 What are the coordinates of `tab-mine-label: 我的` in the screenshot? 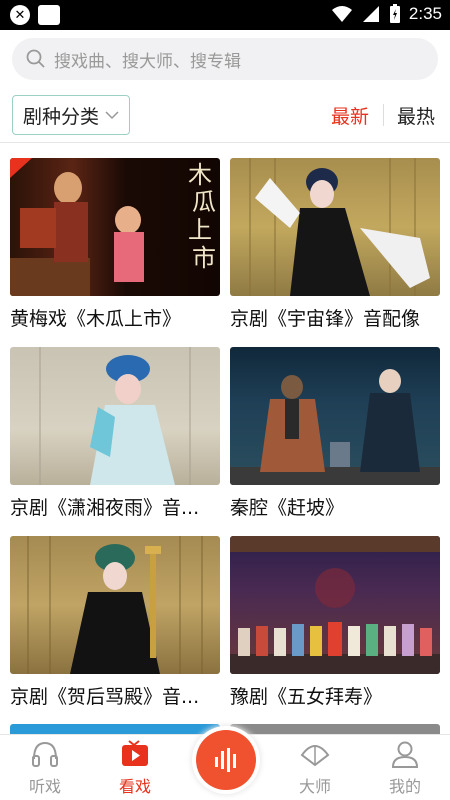 It's located at (404, 786).